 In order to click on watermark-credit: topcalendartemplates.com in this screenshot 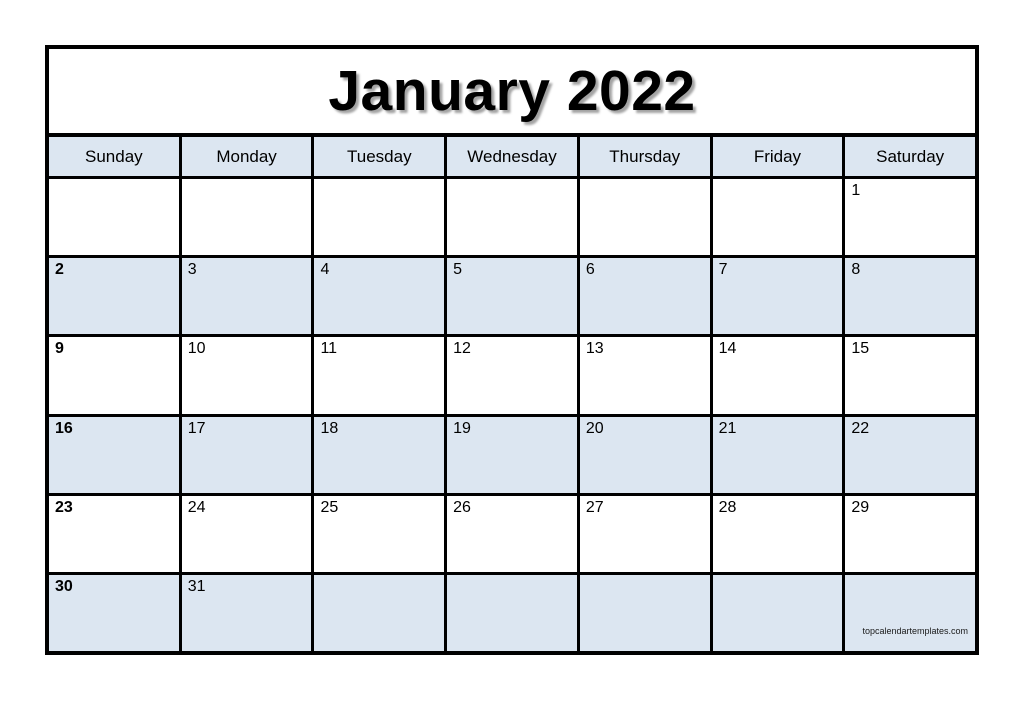, I will do `click(915, 631)`.